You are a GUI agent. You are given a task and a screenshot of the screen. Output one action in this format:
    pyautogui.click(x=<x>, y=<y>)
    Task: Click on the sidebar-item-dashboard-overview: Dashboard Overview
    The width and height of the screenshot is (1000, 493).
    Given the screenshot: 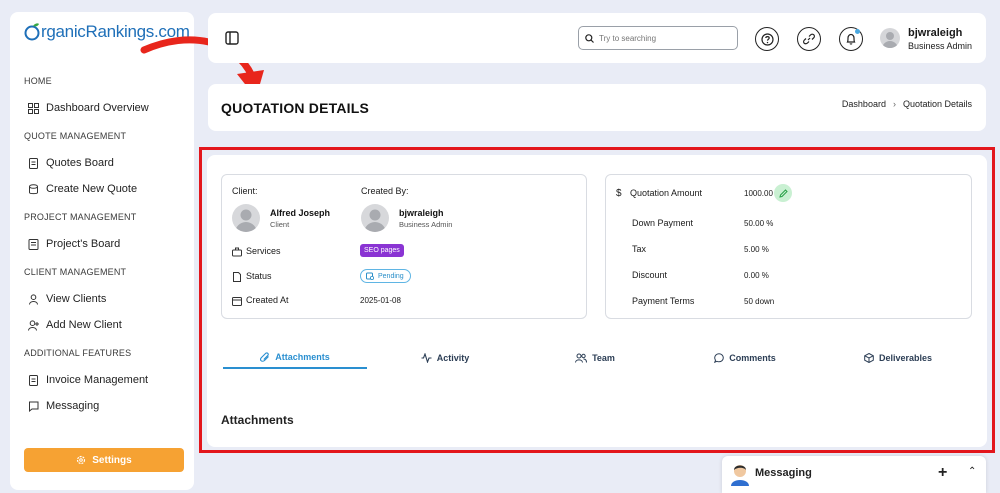 What is the action you would take?
    pyautogui.click(x=88, y=108)
    